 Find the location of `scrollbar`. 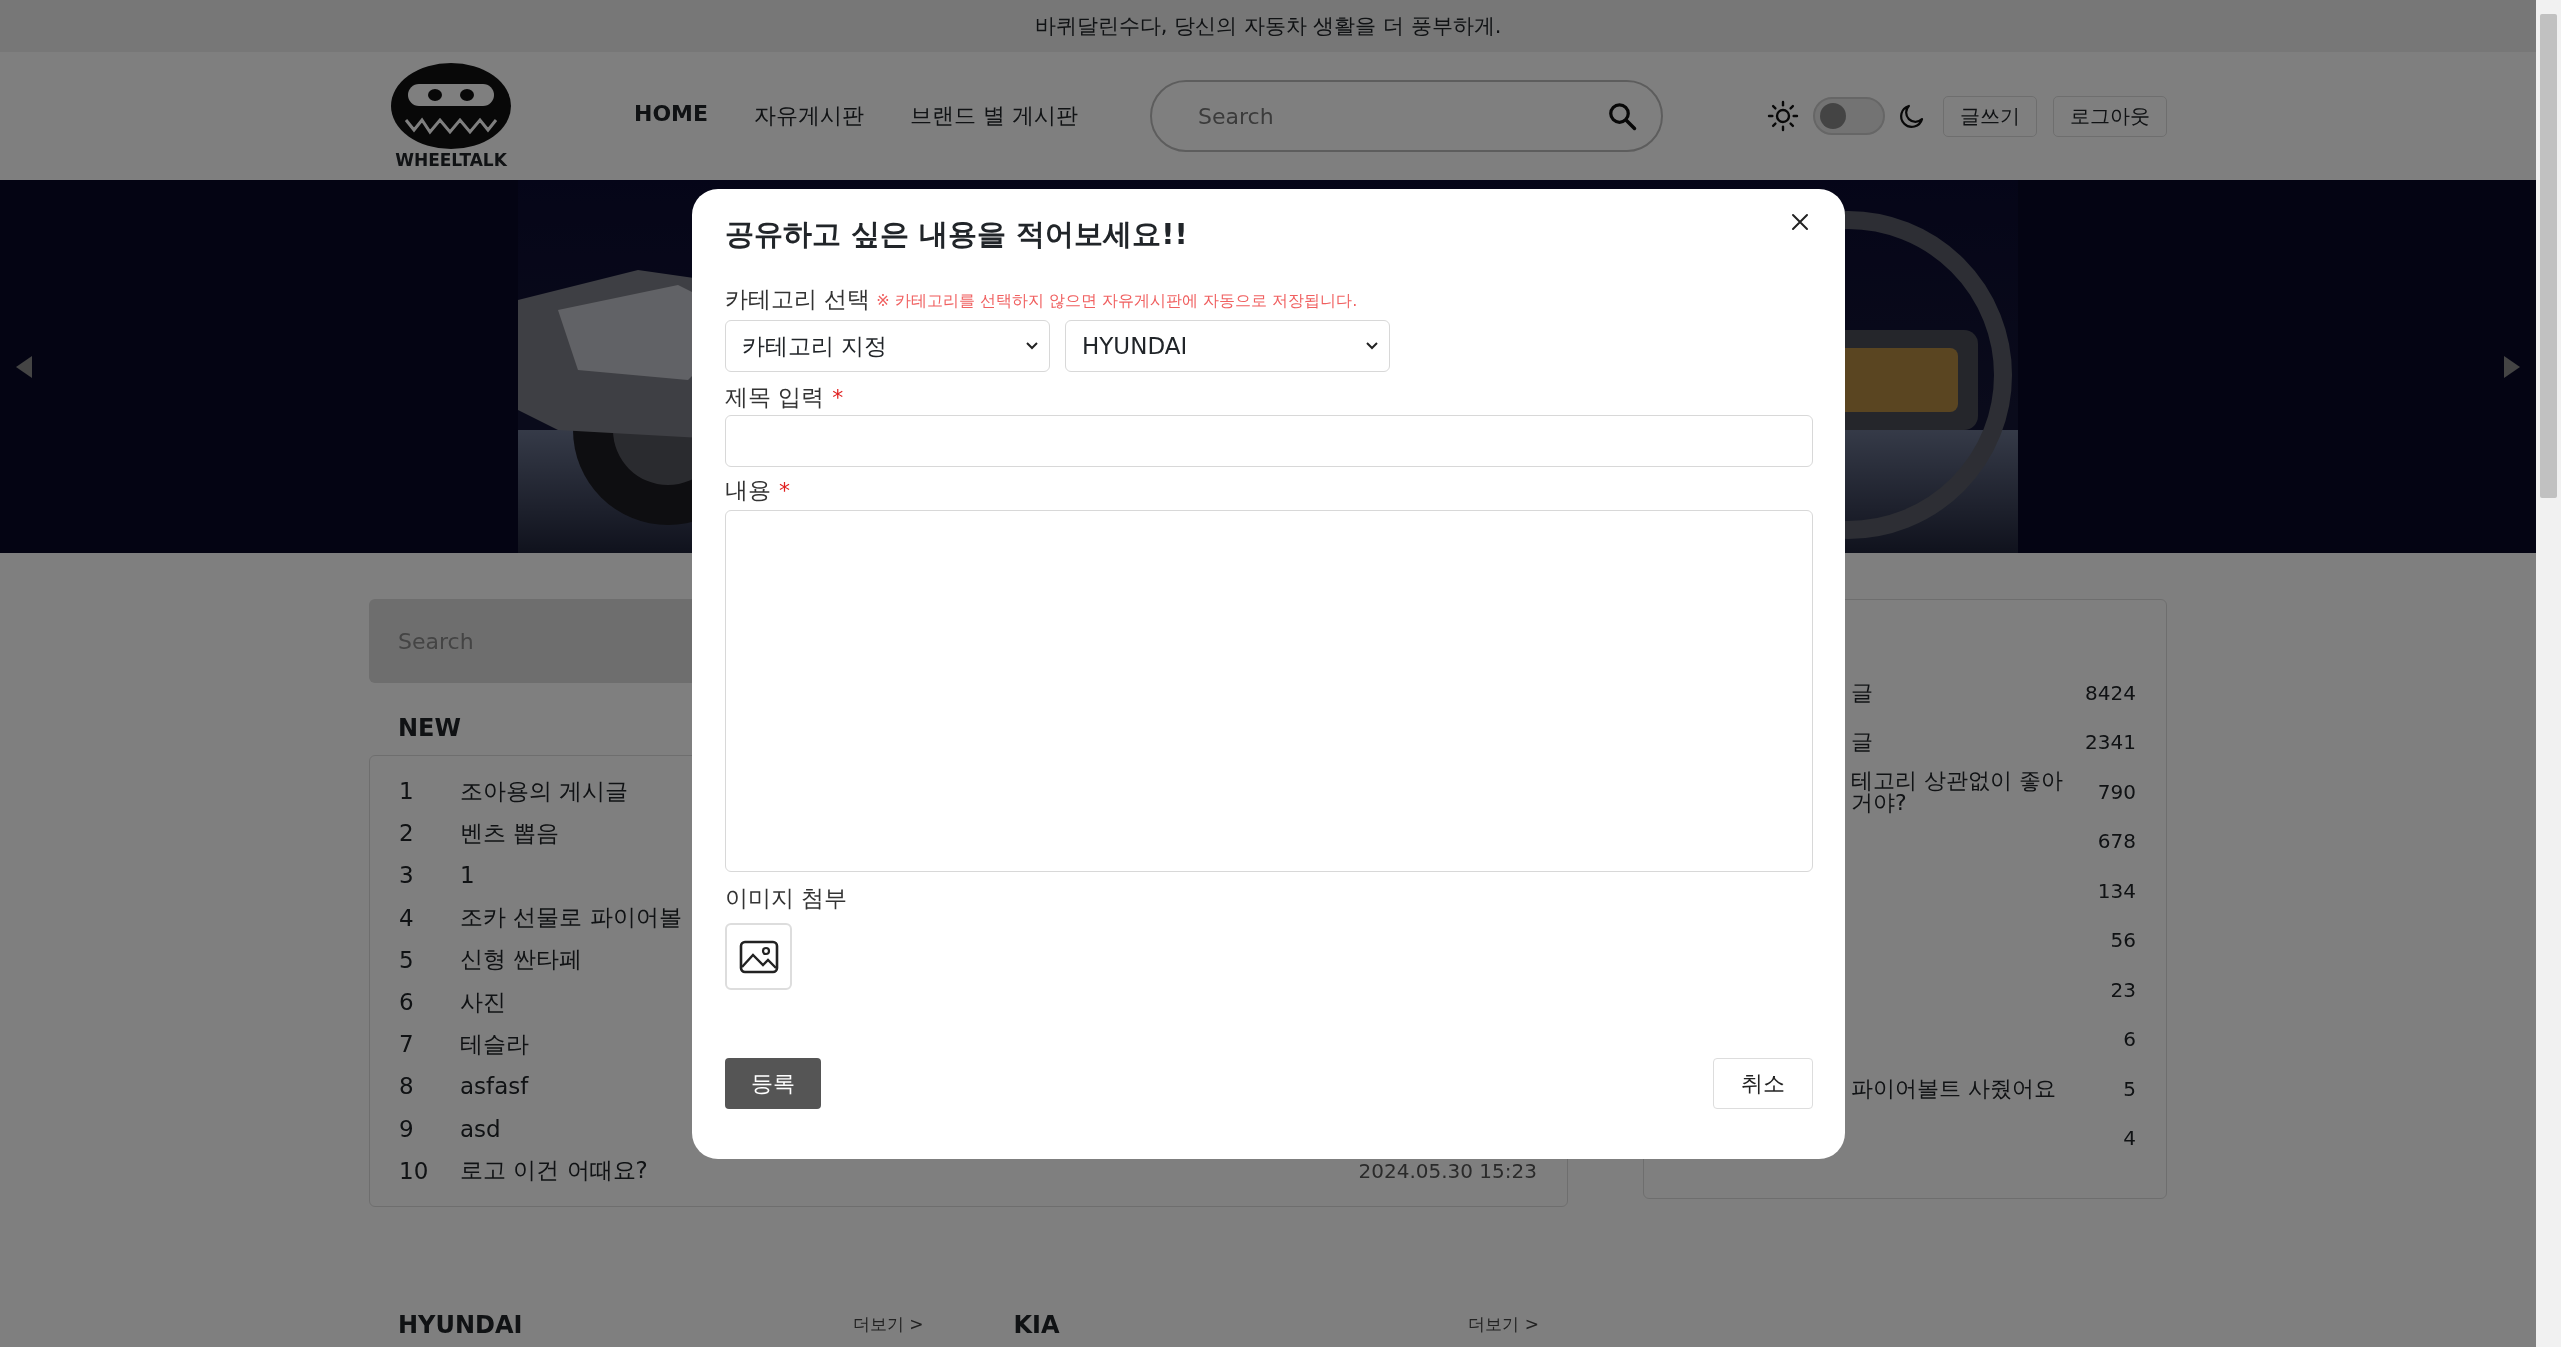

scrollbar is located at coordinates (2548, 673).